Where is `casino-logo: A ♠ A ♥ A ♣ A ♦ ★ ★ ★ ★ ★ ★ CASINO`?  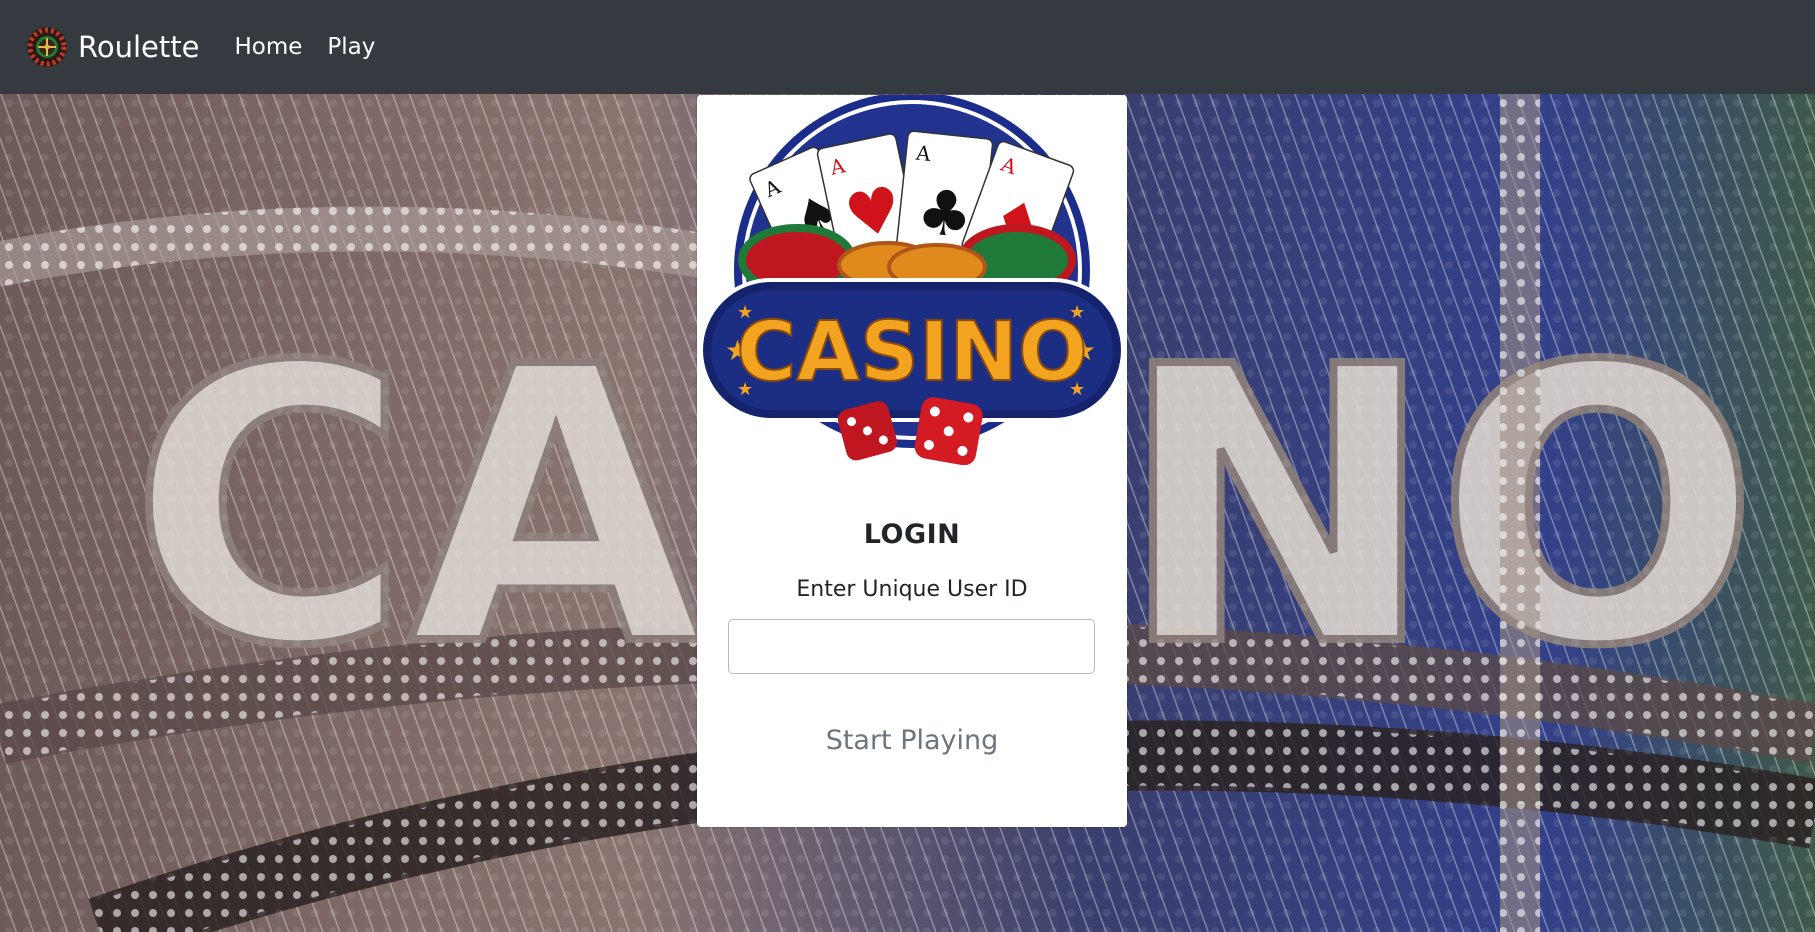
casino-logo: A ♠ A ♥ A ♣ A ♦ ★ ★ ★ ★ ★ ★ CASINO is located at coordinates (912, 280).